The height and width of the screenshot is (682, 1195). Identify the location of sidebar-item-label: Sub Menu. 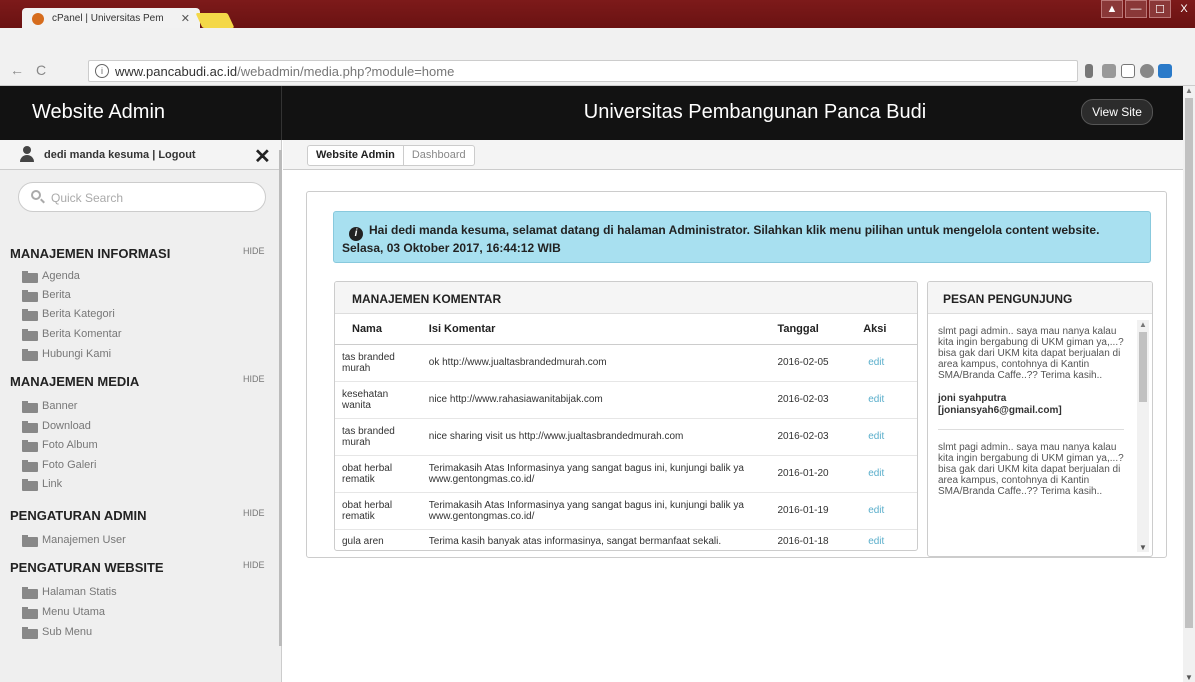
(67, 632).